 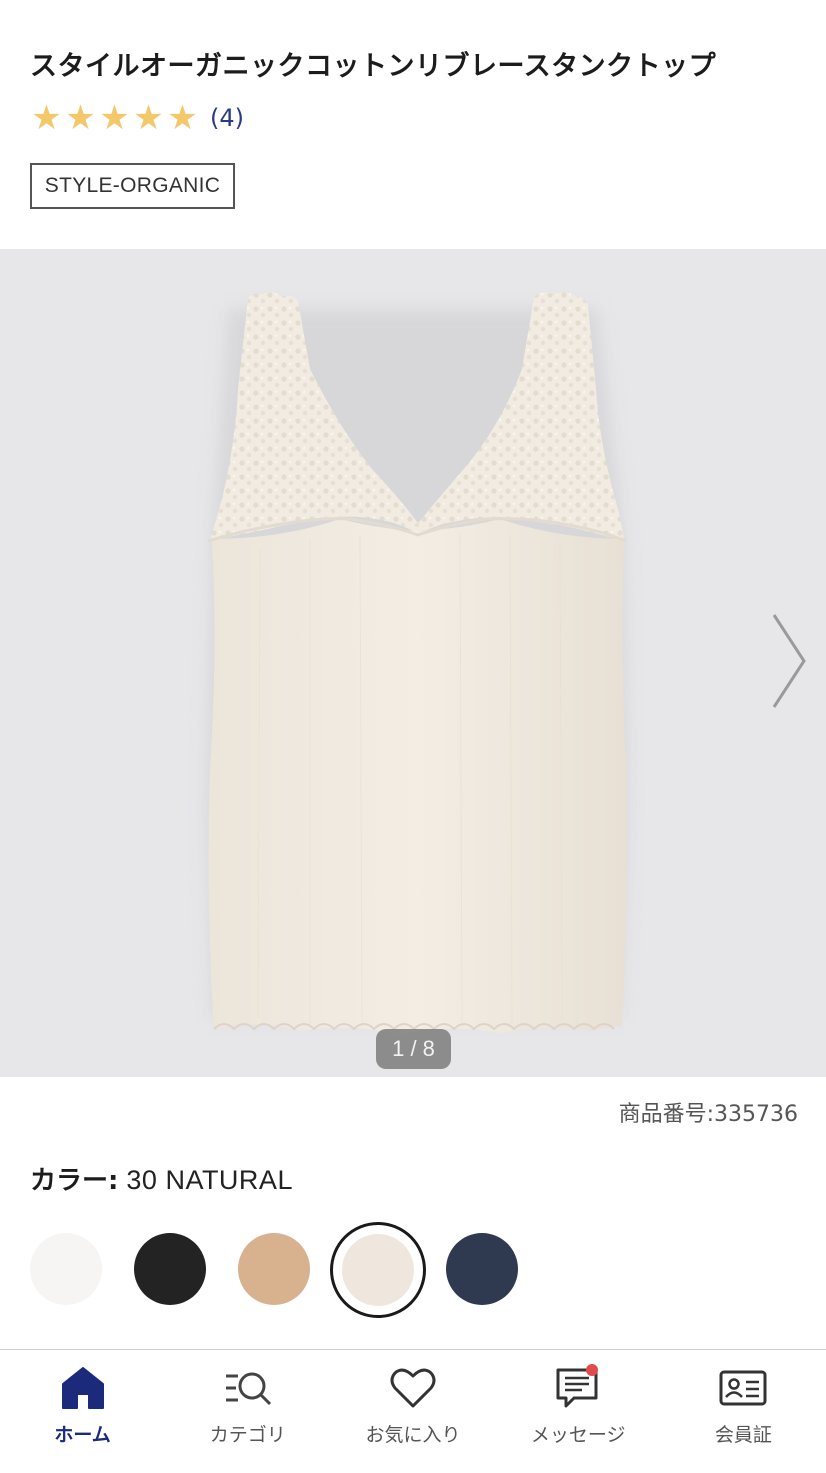 I want to click on nav-category-label: カテゴリ, so click(x=247, y=1435).